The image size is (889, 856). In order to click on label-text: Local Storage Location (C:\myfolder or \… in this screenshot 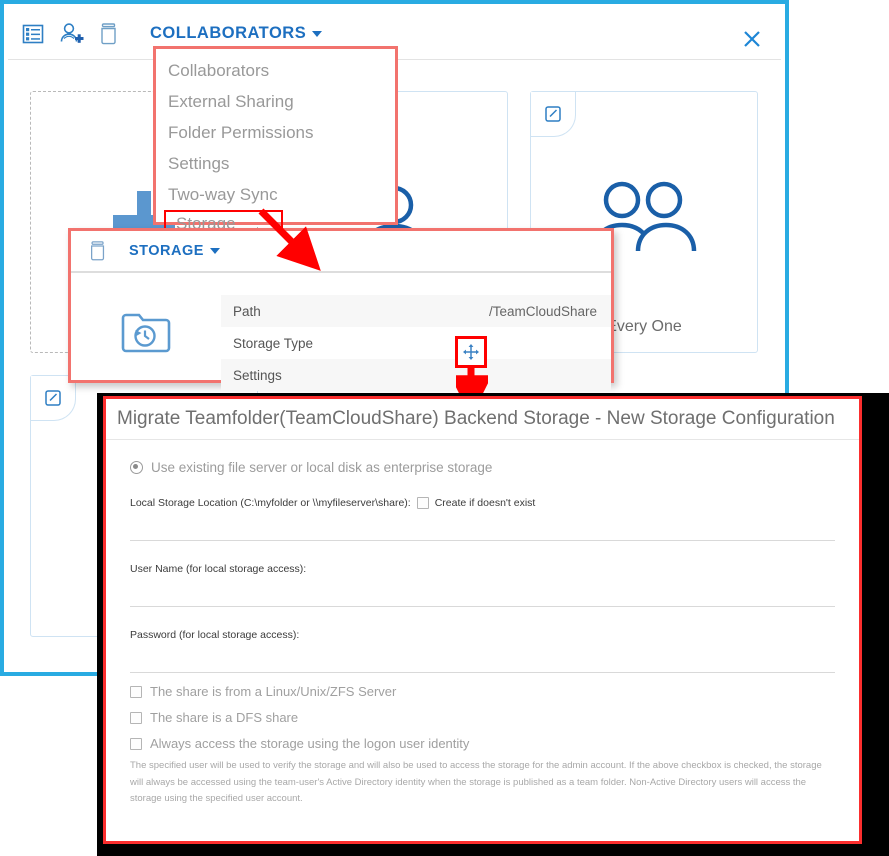, I will do `click(270, 503)`.